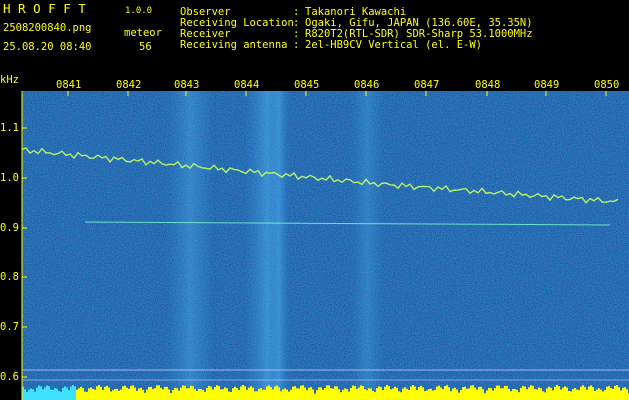 The height and width of the screenshot is (400, 629). What do you see at coordinates (9, 277) in the screenshot?
I see `y-tick-label: 0.8` at bounding box center [9, 277].